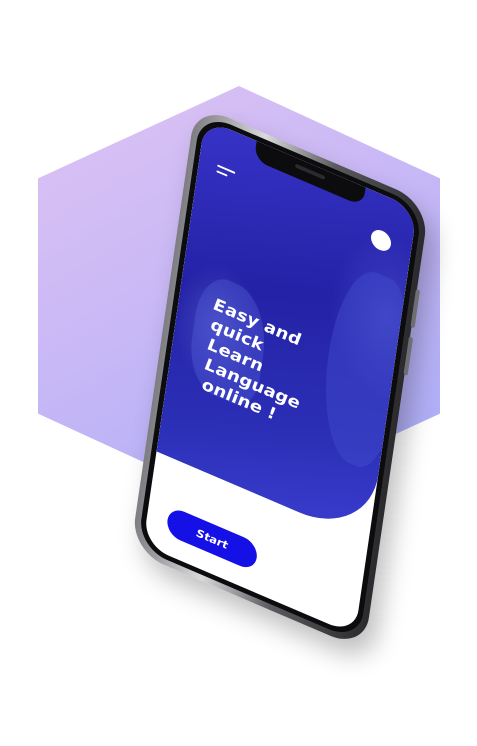 The height and width of the screenshot is (746, 477). Describe the element at coordinates (381, 240) in the screenshot. I see `profile-avatar-icon` at that location.